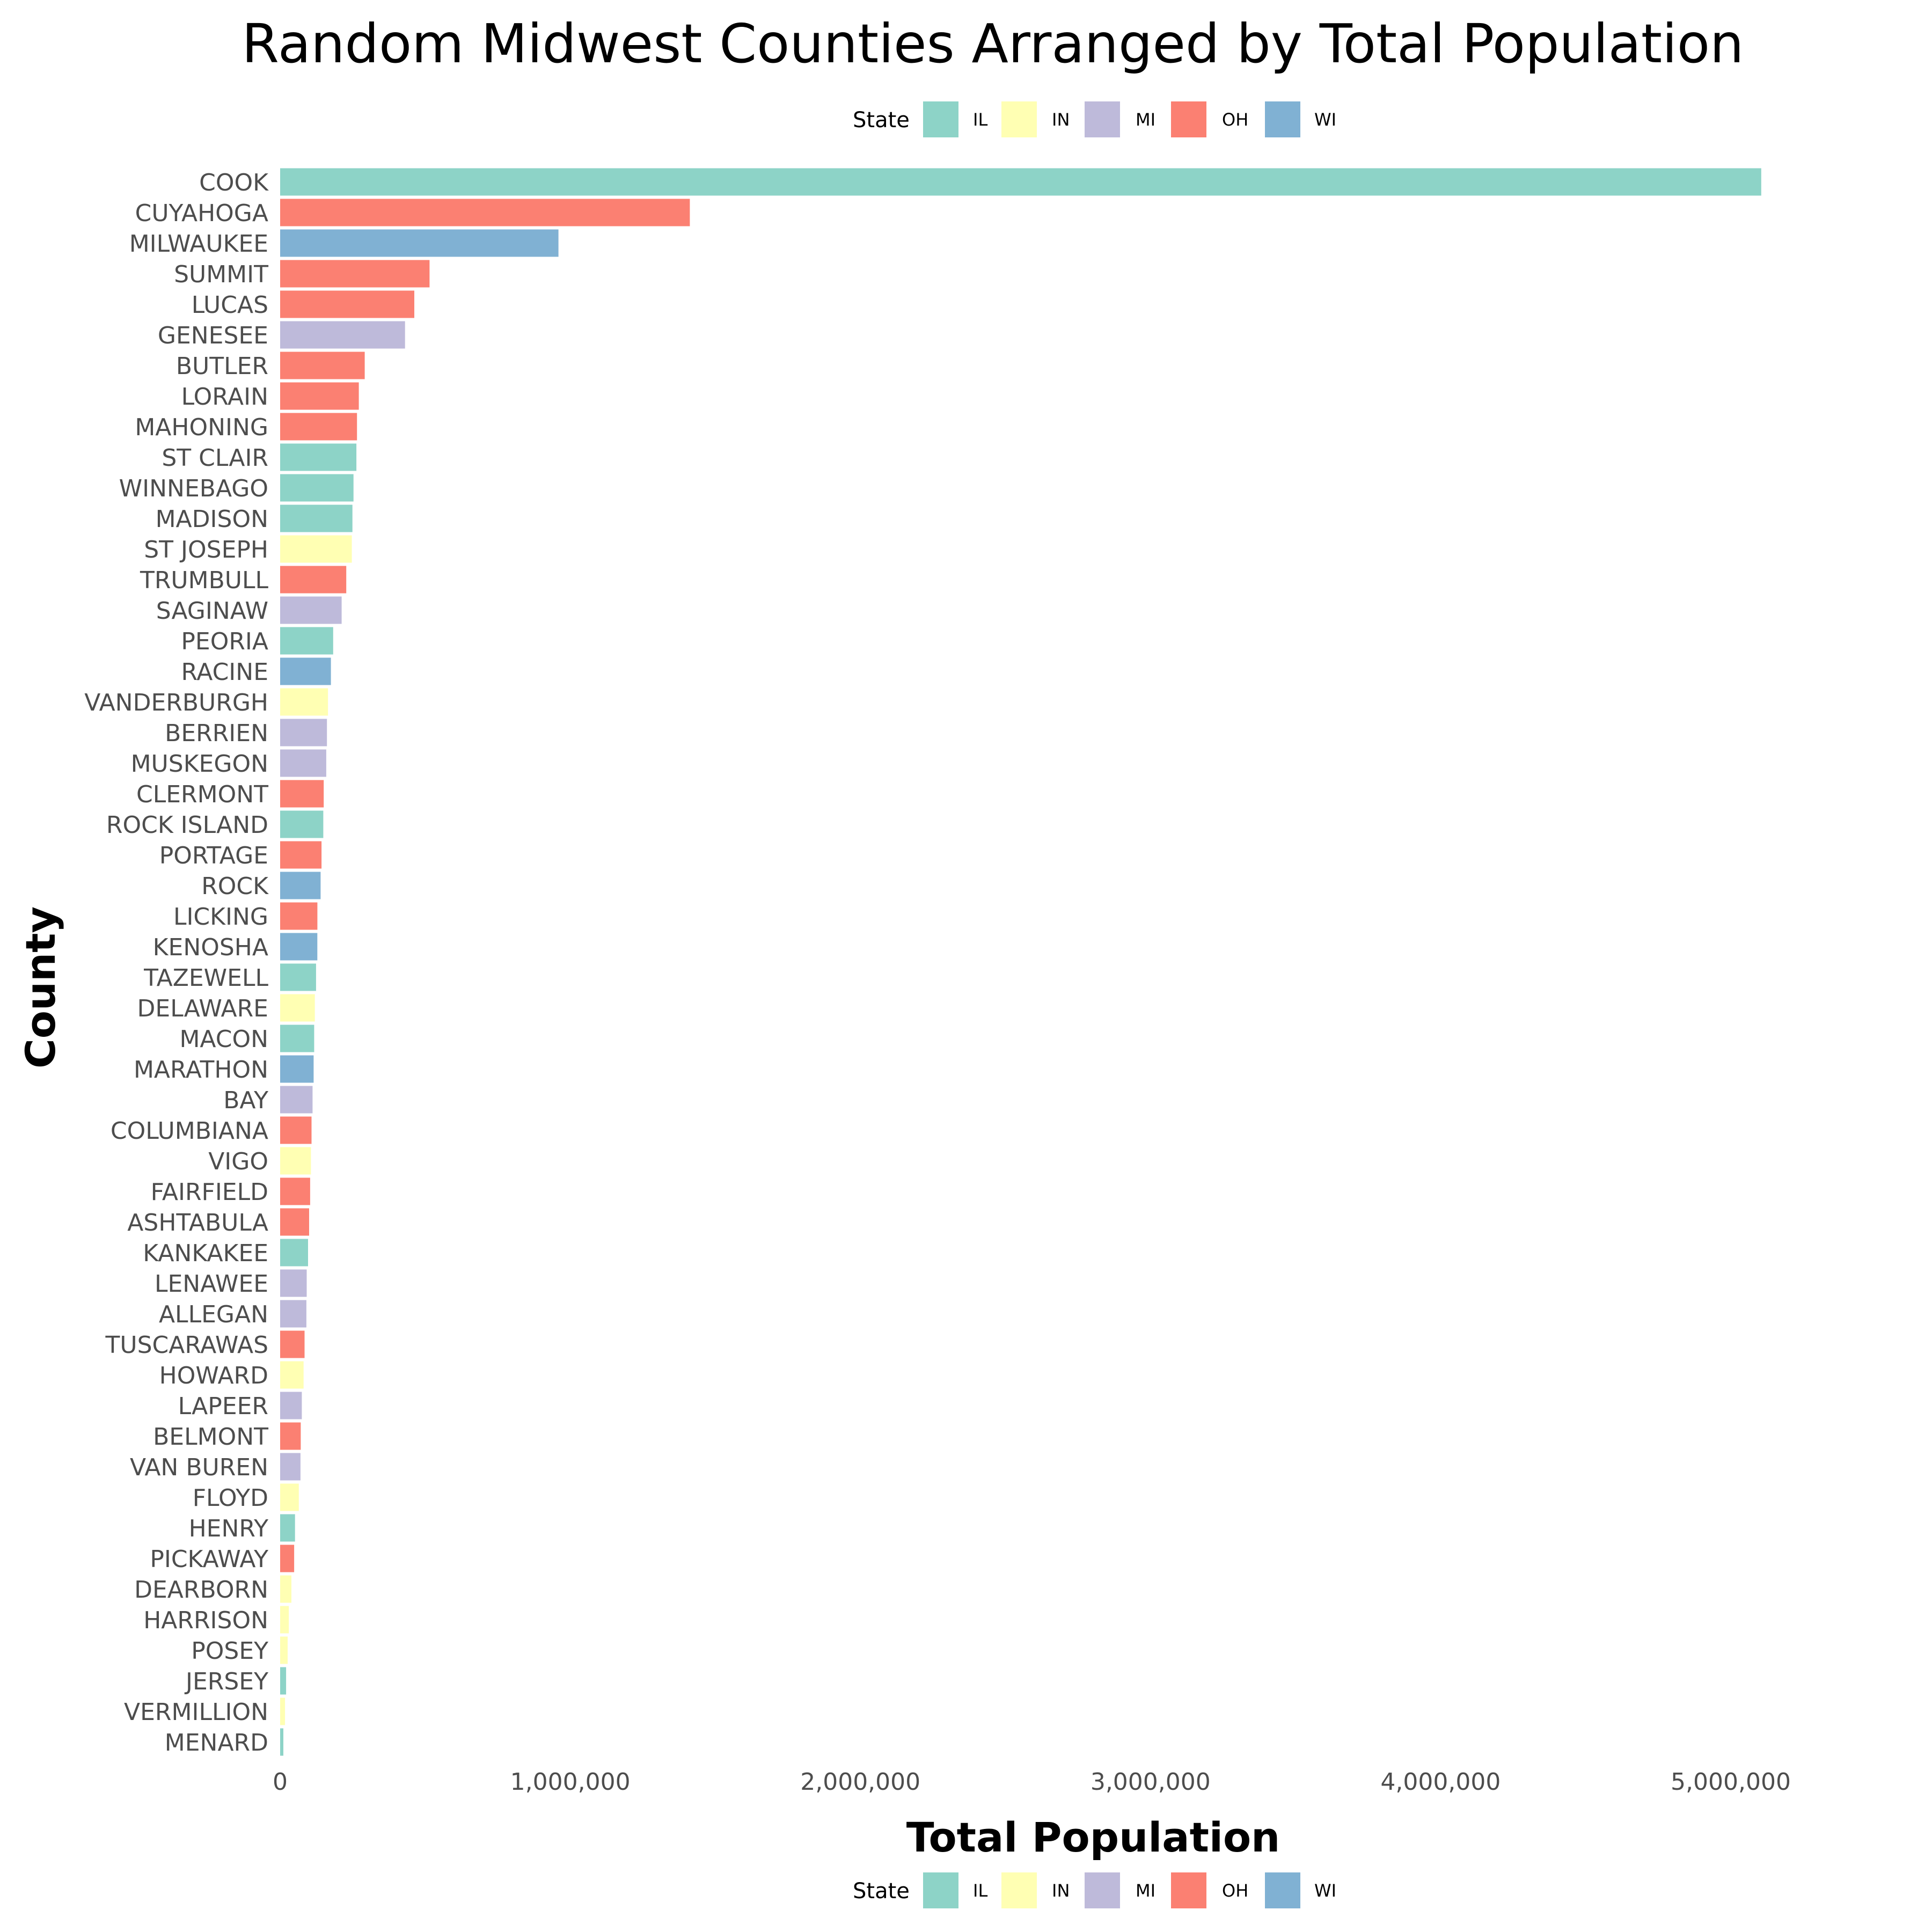 Image resolution: width=1932 pixels, height=1932 pixels. I want to click on legend-label-mi-top: MI, so click(1145, 119).